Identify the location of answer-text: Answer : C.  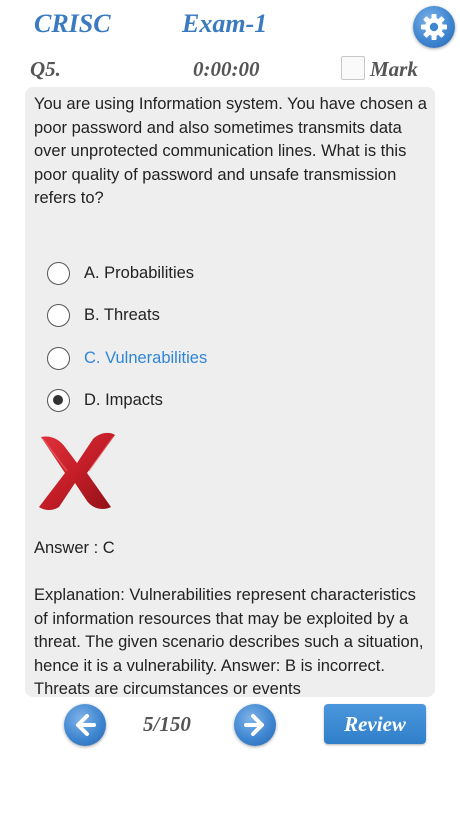
(74, 548).